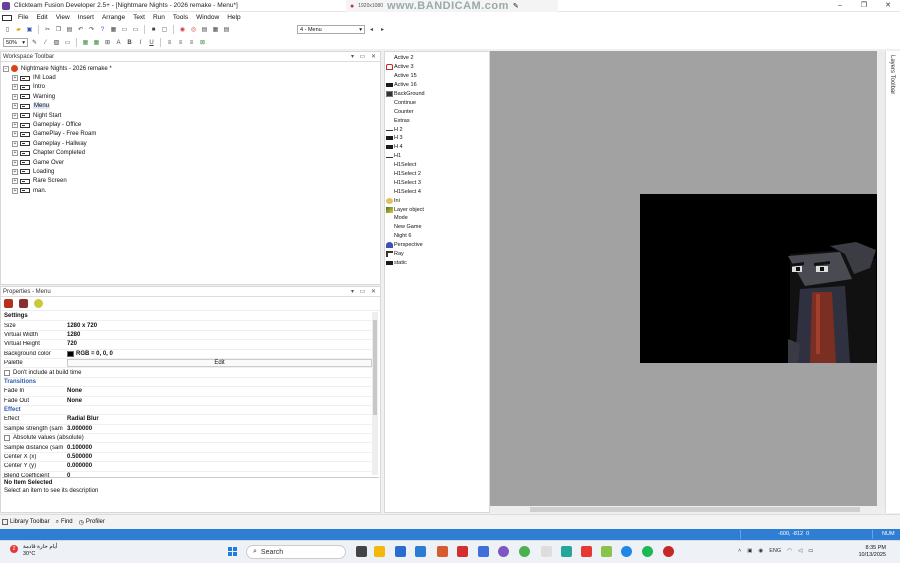  What do you see at coordinates (810, 551) in the screenshot?
I see `battery-icon: ▭` at bounding box center [810, 551].